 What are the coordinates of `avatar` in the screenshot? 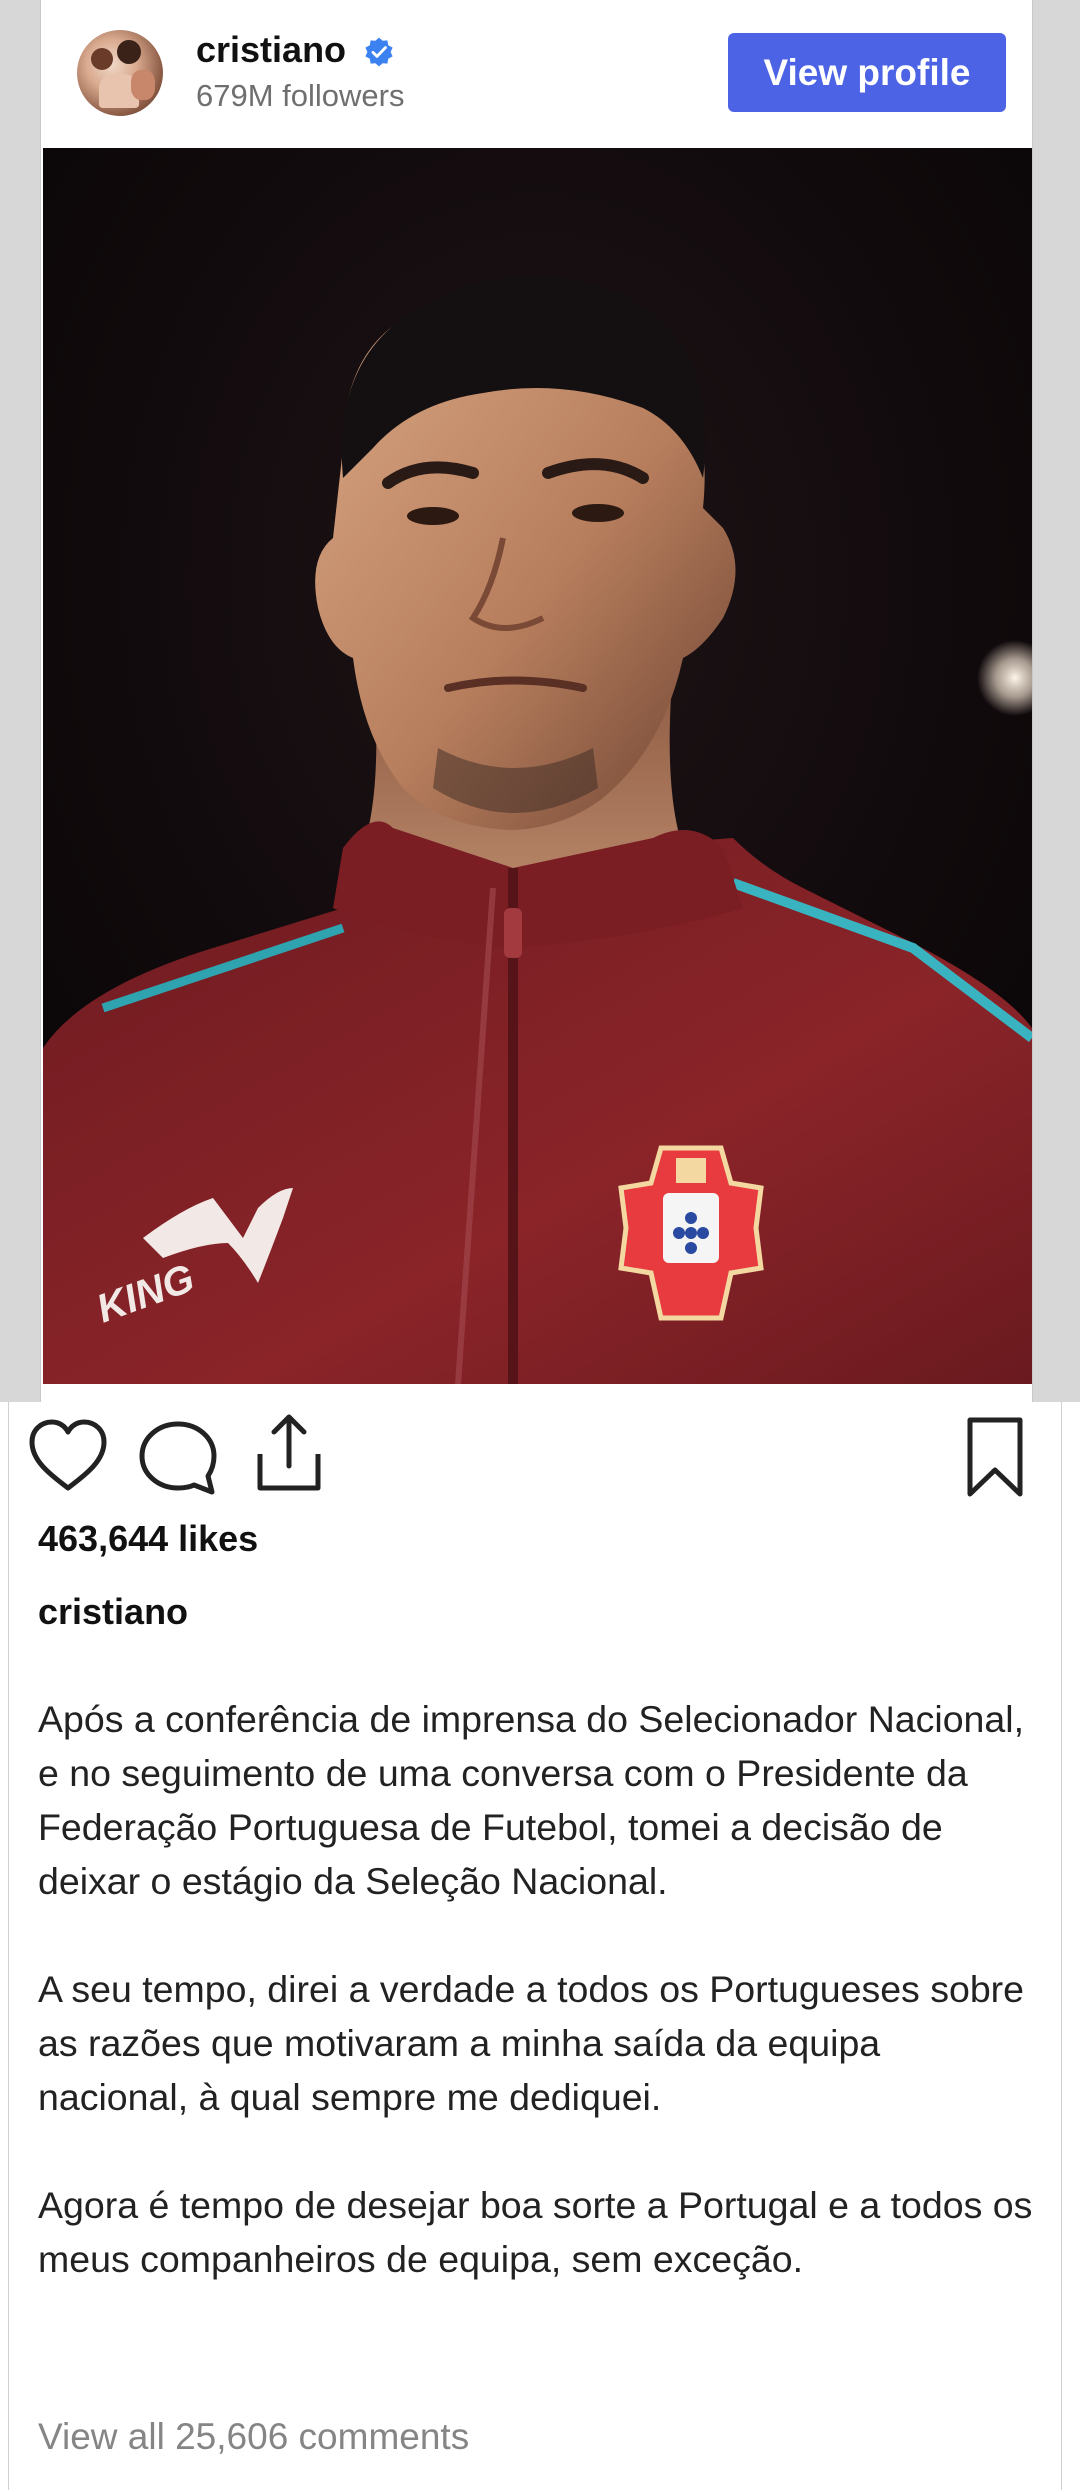 It's located at (120, 73).